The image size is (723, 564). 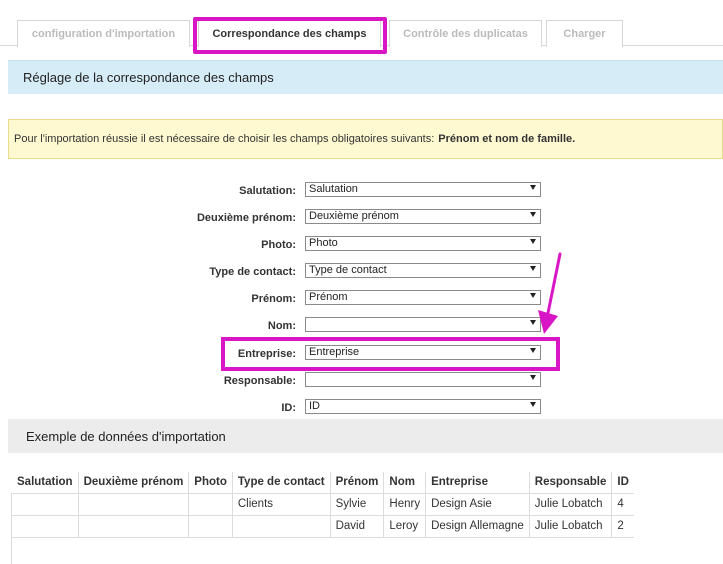 What do you see at coordinates (348, 270) in the screenshot?
I see `select-value: Type de contact` at bounding box center [348, 270].